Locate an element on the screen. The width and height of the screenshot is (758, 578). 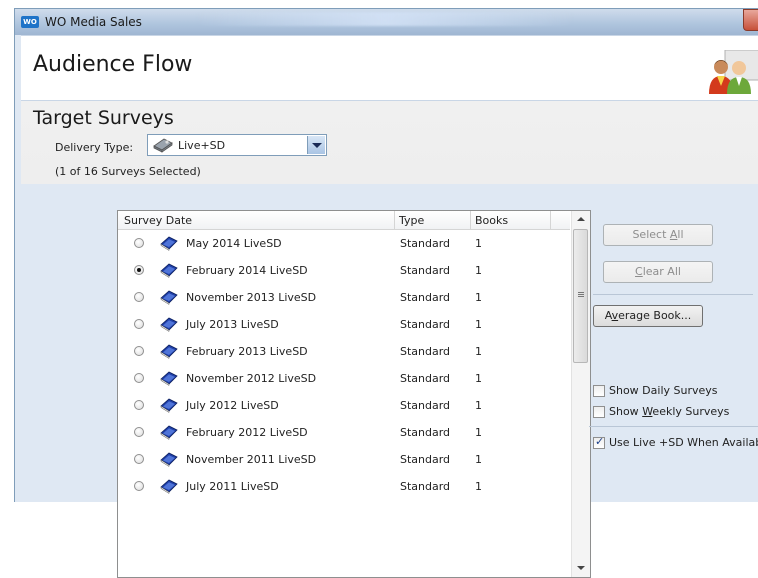
table-row: May 2014 LiveSD Standard 1 is located at coordinates (344, 243).